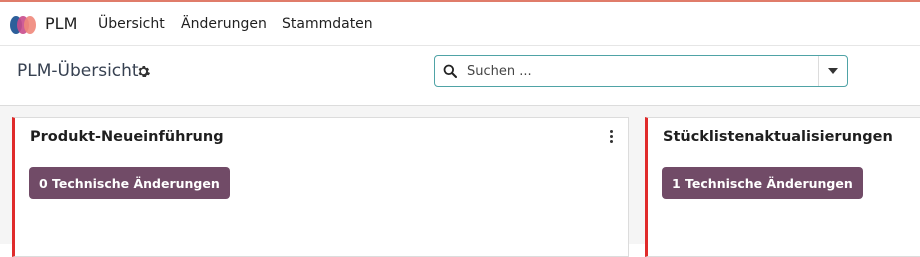  I want to click on gear-icon, so click(143, 71).